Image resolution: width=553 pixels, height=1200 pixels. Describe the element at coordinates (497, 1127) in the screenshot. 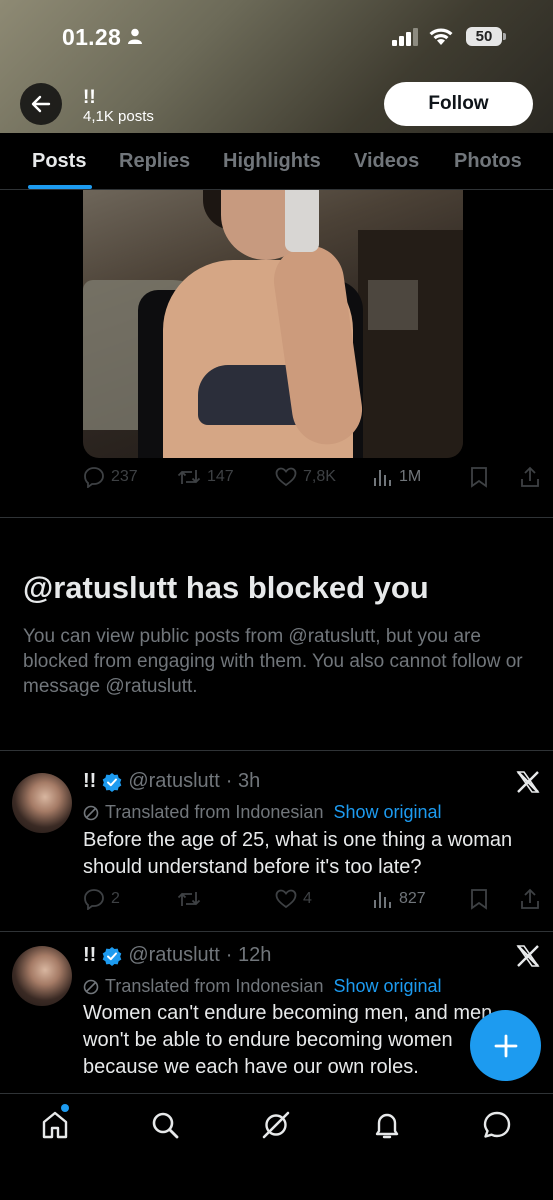

I see `messages-icon` at that location.